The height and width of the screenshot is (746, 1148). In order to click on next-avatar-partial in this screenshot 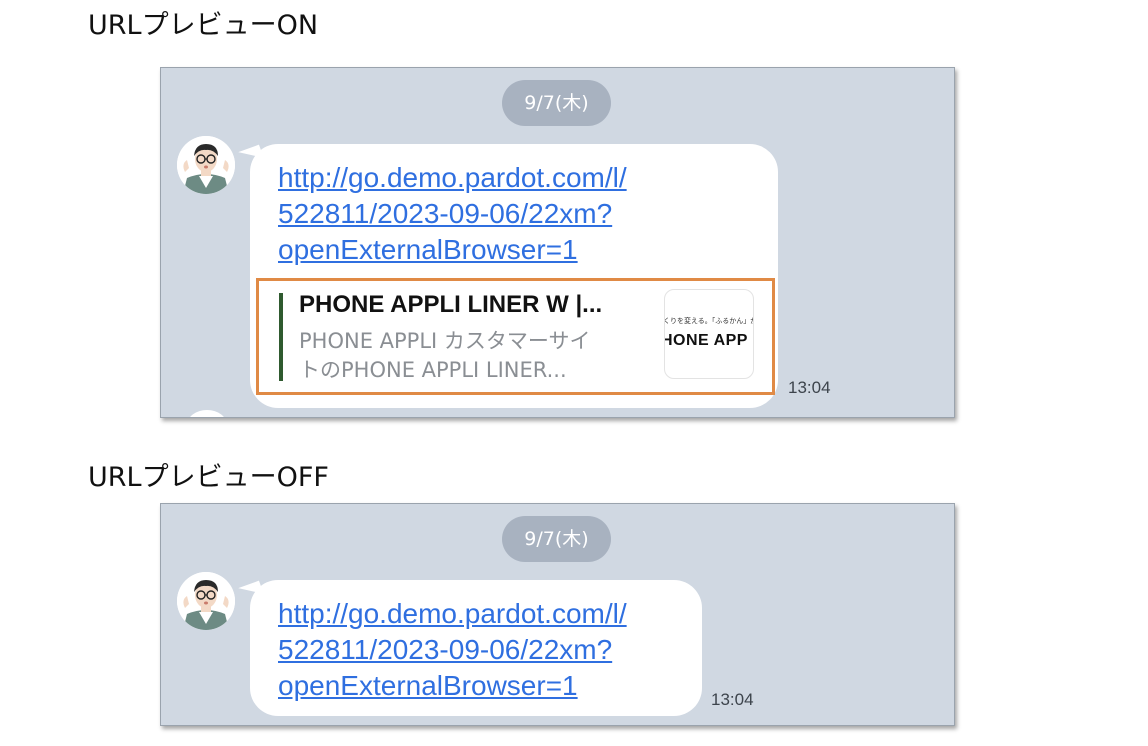, I will do `click(207, 413)`.